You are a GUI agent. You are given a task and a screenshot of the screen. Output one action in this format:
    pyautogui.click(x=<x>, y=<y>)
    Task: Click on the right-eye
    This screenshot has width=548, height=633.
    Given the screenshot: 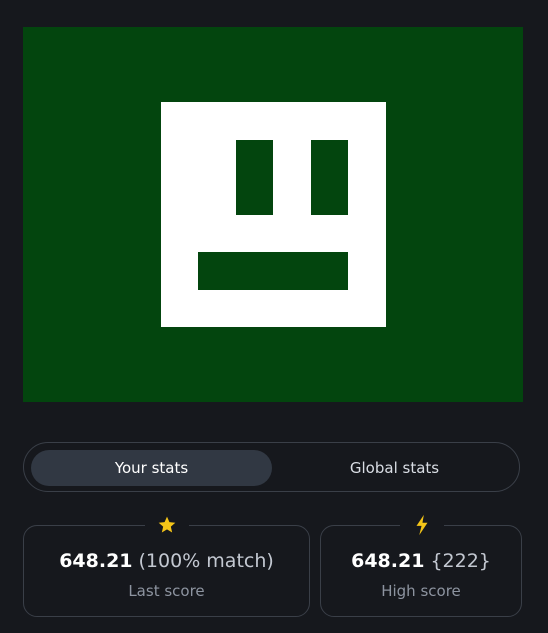 What is the action you would take?
    pyautogui.click(x=329, y=177)
    